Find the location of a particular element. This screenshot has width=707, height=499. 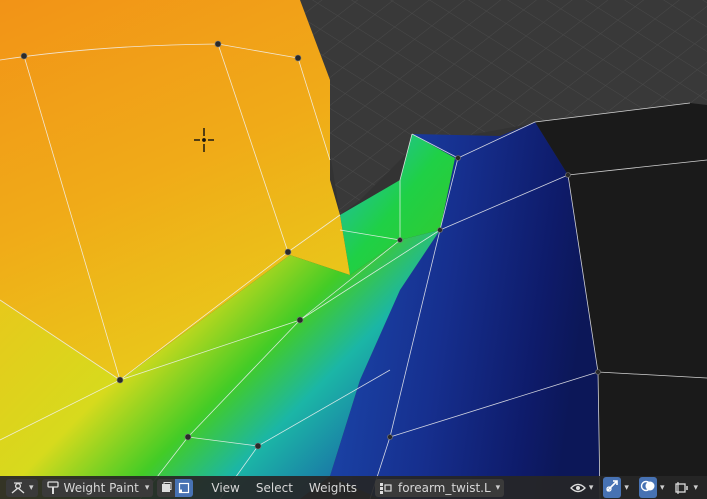

overlays-toggle: ▾ is located at coordinates (652, 487).